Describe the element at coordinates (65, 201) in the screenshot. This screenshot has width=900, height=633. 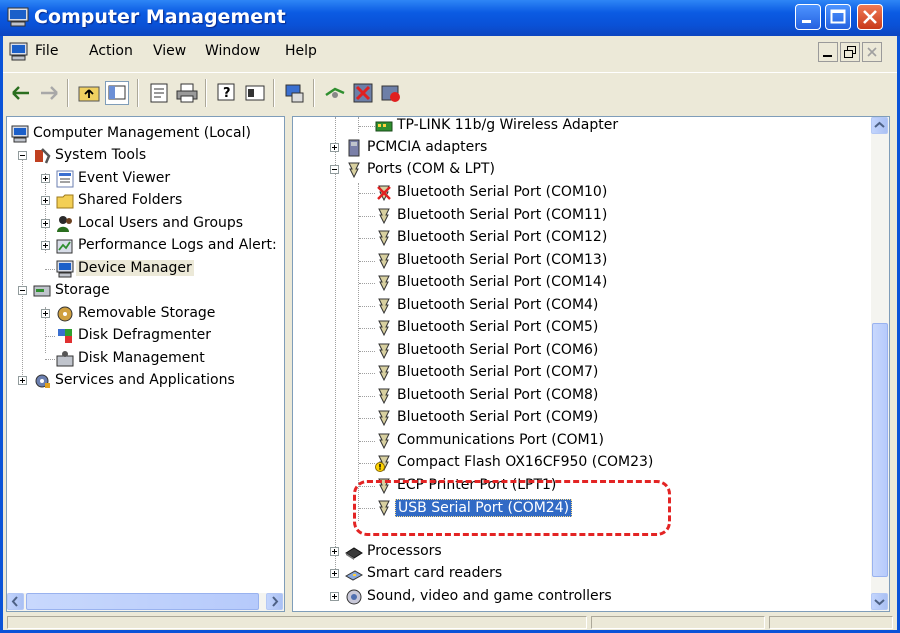
I see `shared-folder-icon` at that location.